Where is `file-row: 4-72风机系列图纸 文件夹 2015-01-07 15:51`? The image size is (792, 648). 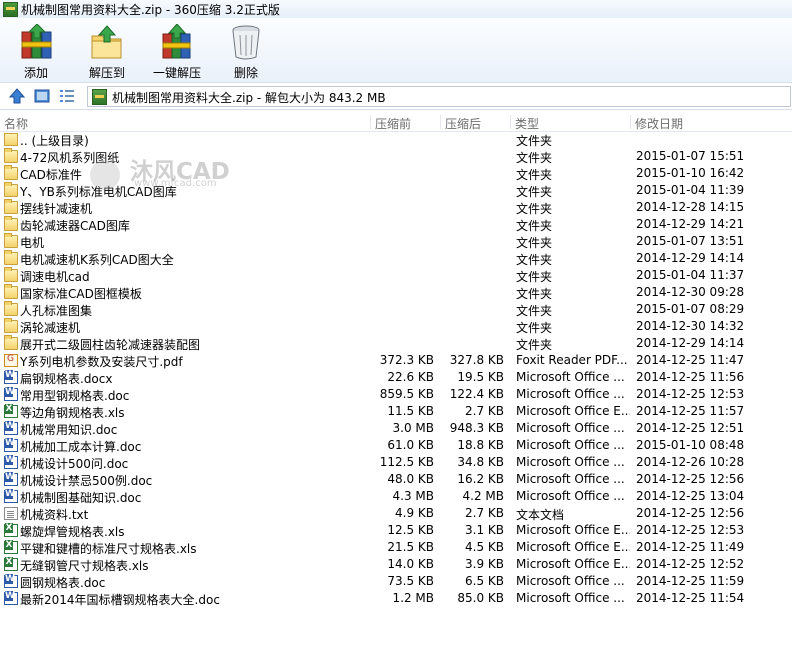
file-row: 4-72风机系列图纸 文件夹 2015-01-07 15:51 is located at coordinates (396, 156).